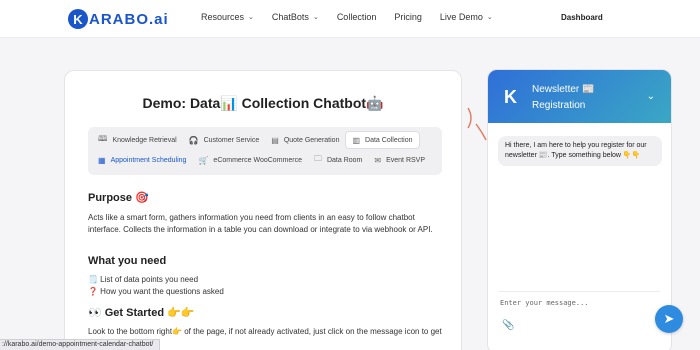 Image resolution: width=700 pixels, height=350 pixels. What do you see at coordinates (156, 291) in the screenshot?
I see `list-item: ❓ How you want the questions asked` at bounding box center [156, 291].